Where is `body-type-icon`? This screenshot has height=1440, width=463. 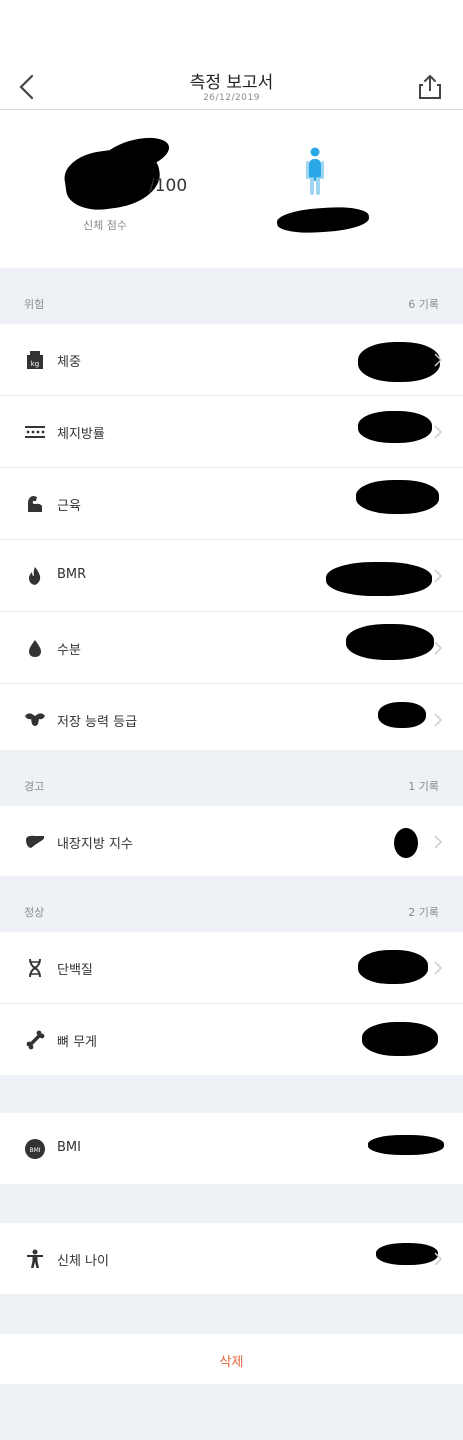
body-type-icon is located at coordinates (315, 171).